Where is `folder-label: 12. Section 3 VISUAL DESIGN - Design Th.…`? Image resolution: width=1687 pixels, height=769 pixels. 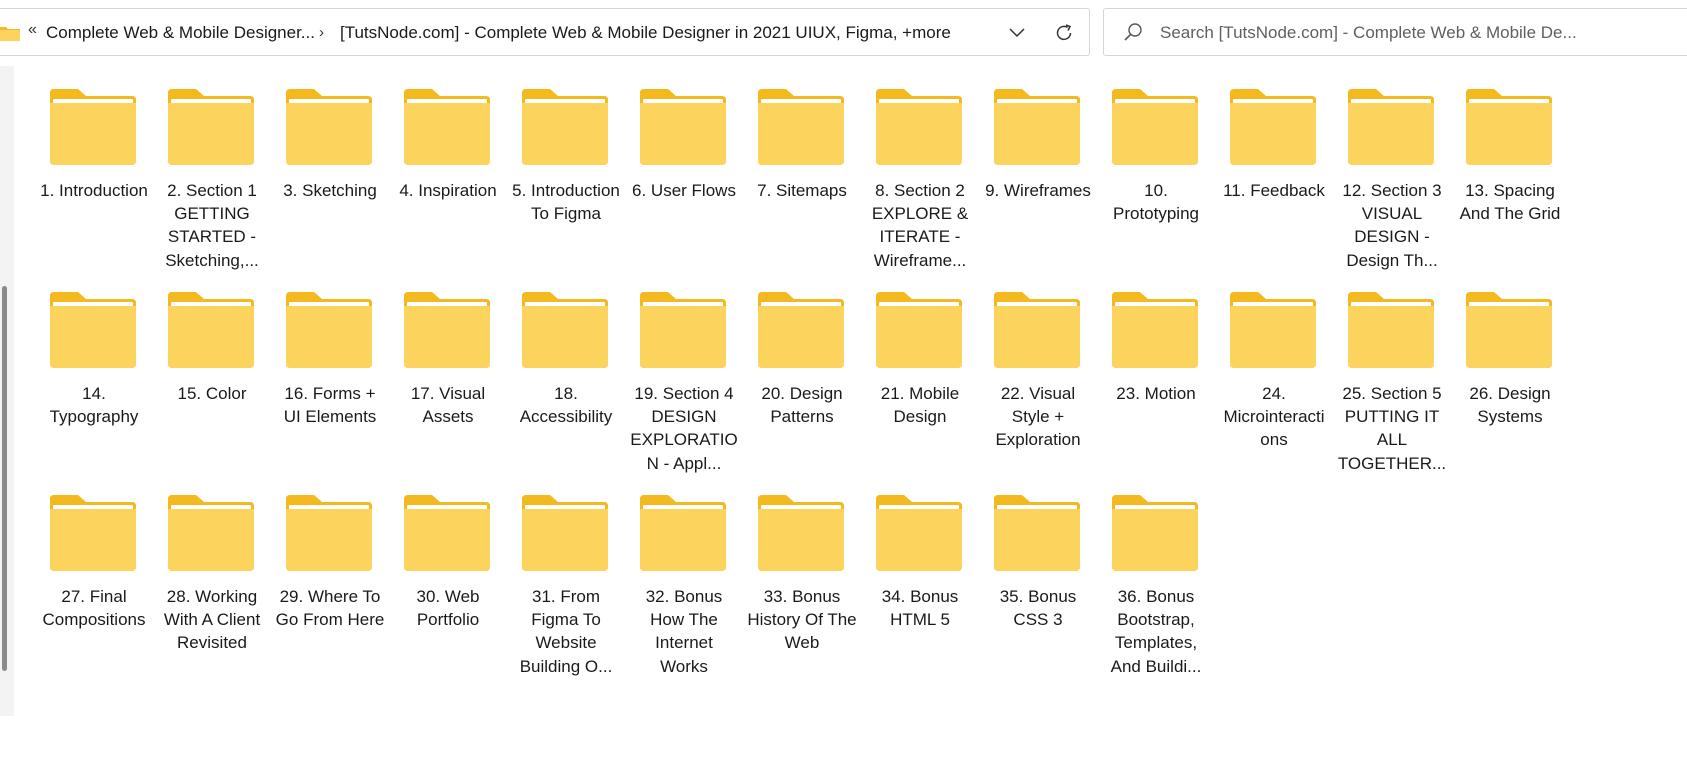 folder-label: 12. Section 3 VISUAL DESIGN - Design Th.… is located at coordinates (1392, 225).